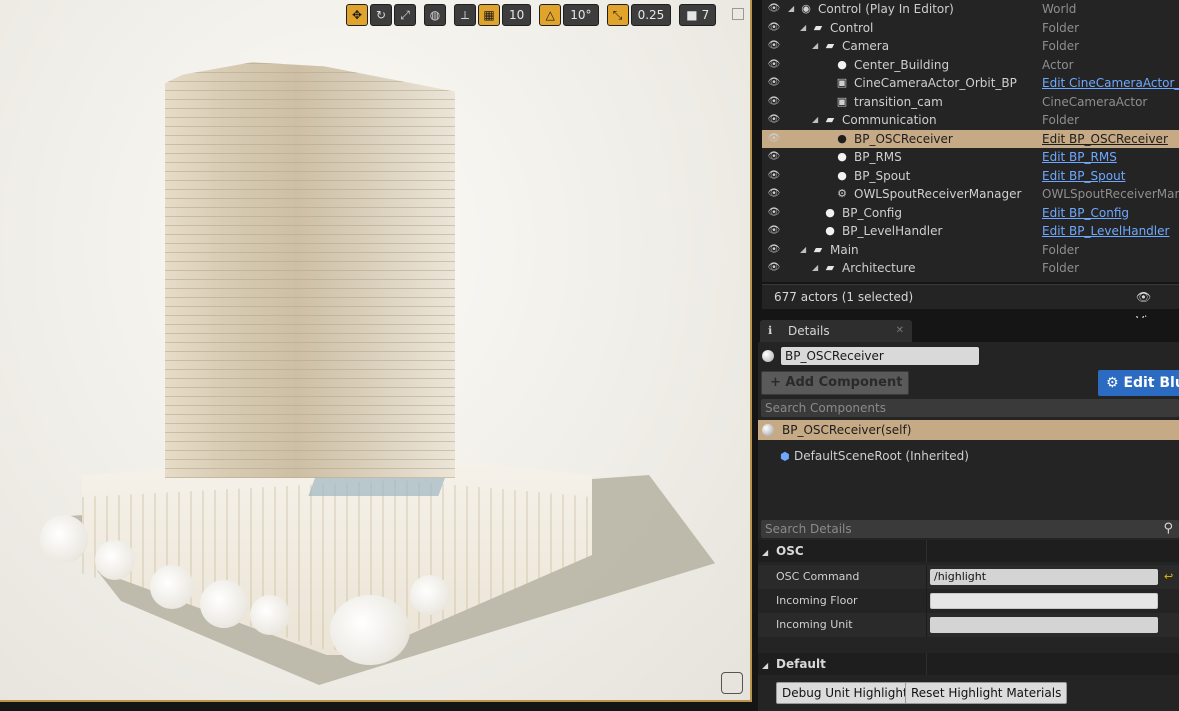 The width and height of the screenshot is (1179, 711). Describe the element at coordinates (970, 306) in the screenshot. I see `outliner-footer: 677 actors (1 selected) 👁 View` at that location.